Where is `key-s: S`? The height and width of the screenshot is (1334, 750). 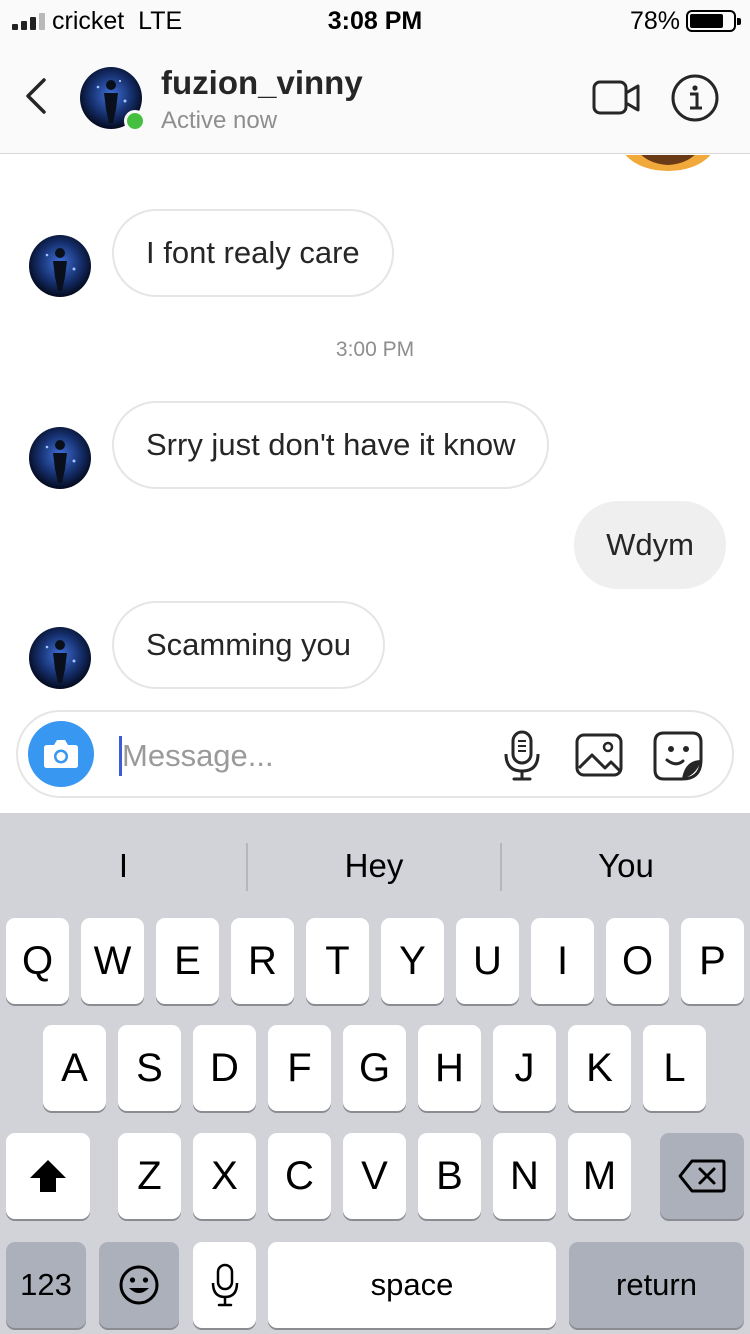 key-s: S is located at coordinates (149, 1068).